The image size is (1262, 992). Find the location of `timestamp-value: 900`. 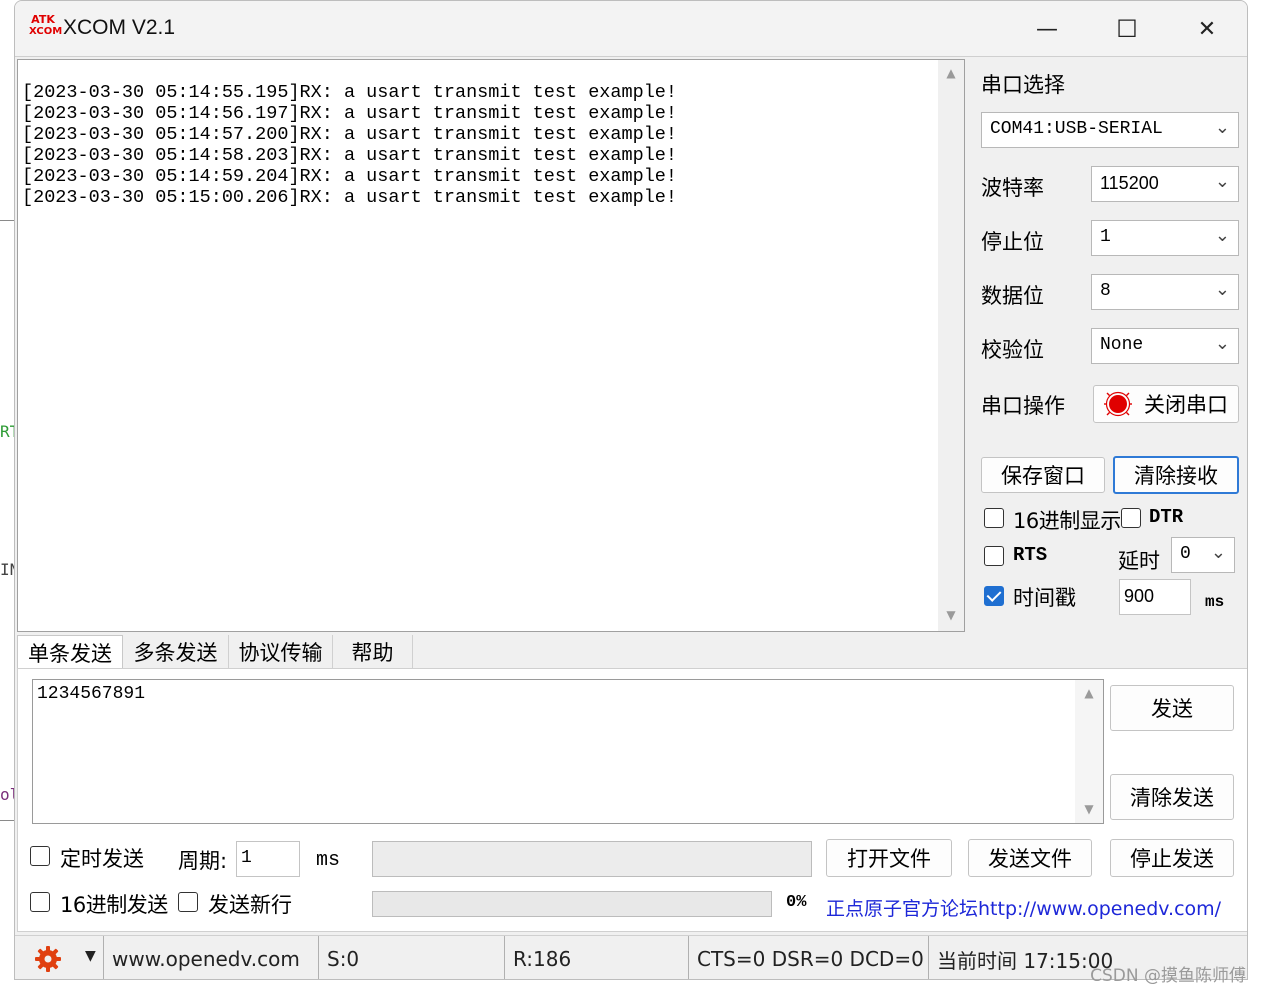

timestamp-value: 900 is located at coordinates (1139, 596).